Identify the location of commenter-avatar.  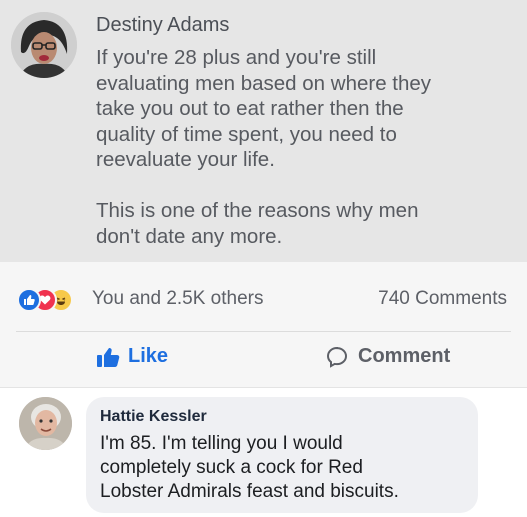
(45, 423).